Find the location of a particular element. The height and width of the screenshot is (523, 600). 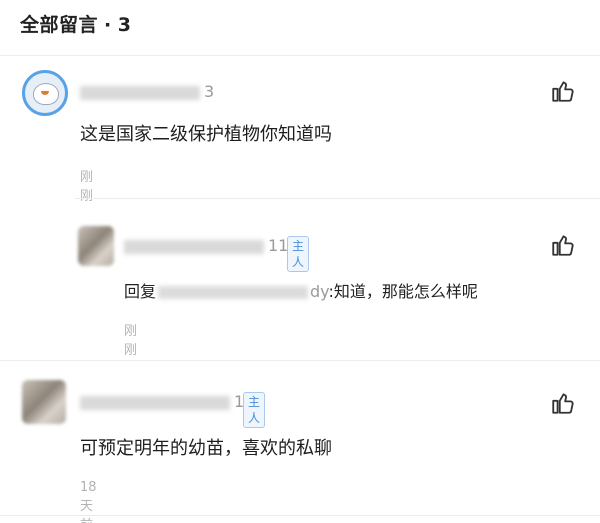

reply-text: 回复 dy:知道，那能怎么样呢 is located at coordinates (301, 291).